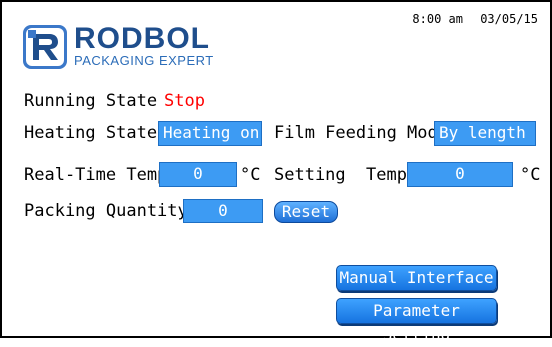 The width and height of the screenshot is (552, 347). Describe the element at coordinates (91, 133) in the screenshot. I see `heating-state-label: Heating State` at that location.